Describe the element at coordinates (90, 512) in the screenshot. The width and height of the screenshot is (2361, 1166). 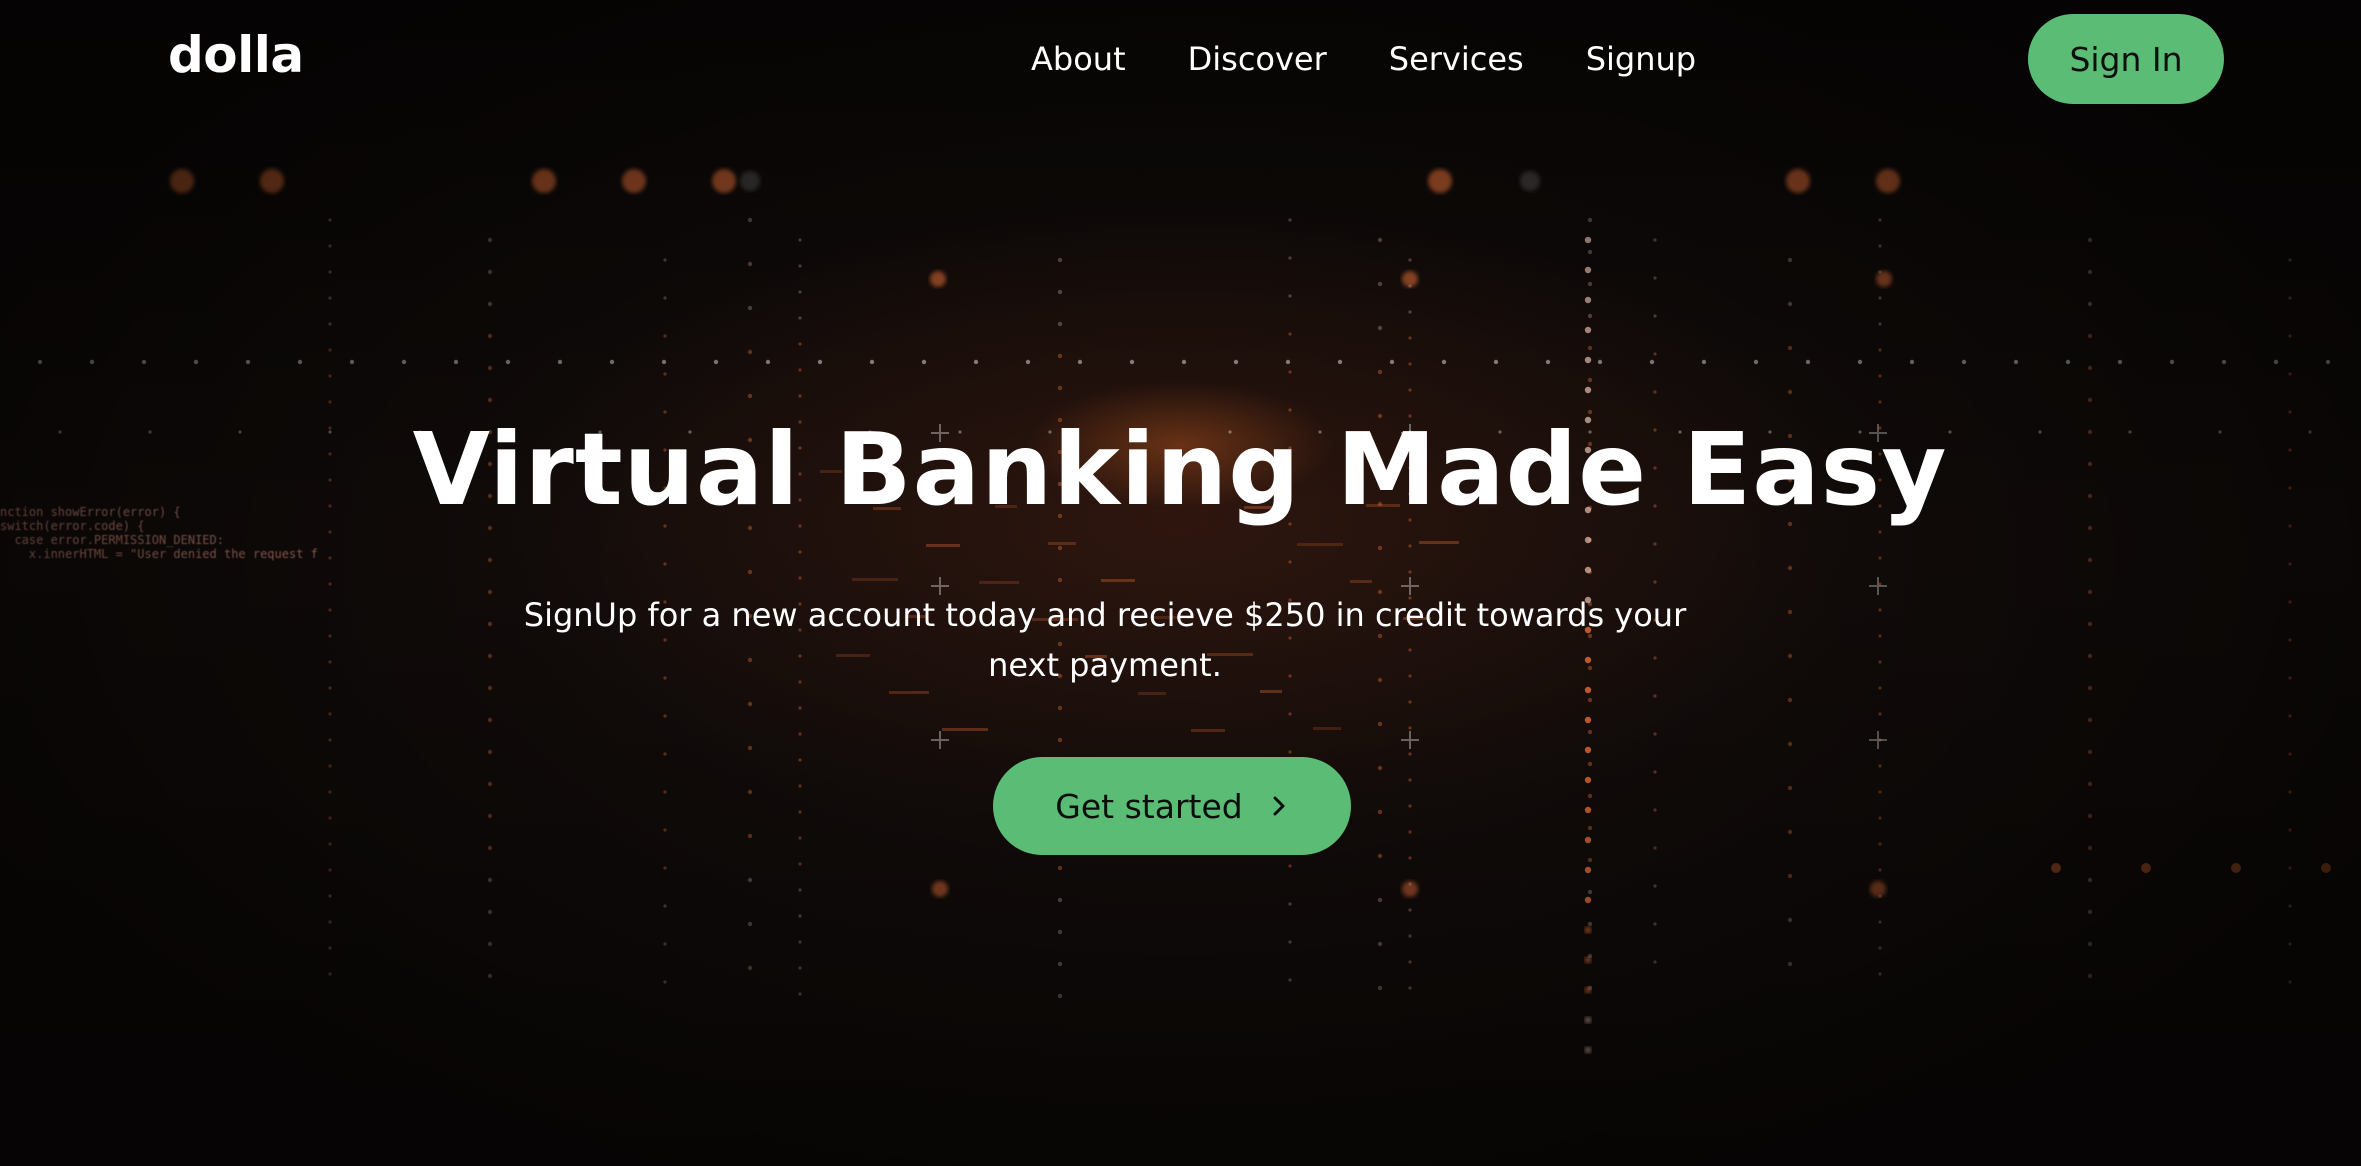
I see `code-line: nction showError(error) {` at that location.